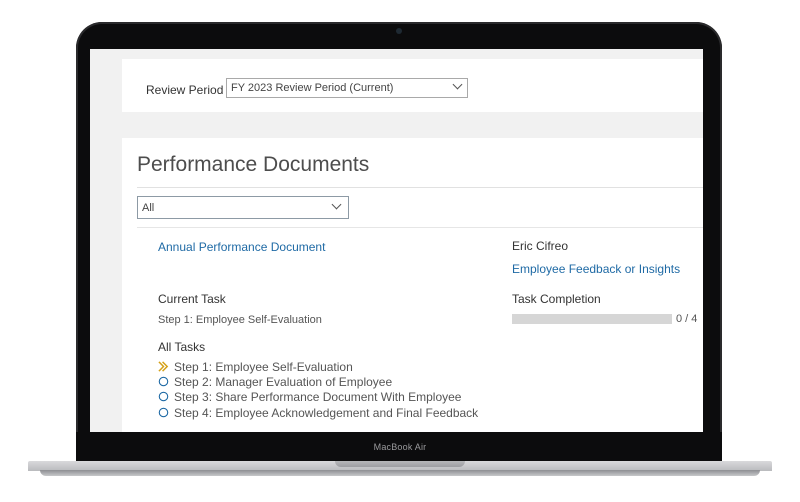 The image size is (800, 502). I want to click on document-filter-value: All, so click(148, 208).